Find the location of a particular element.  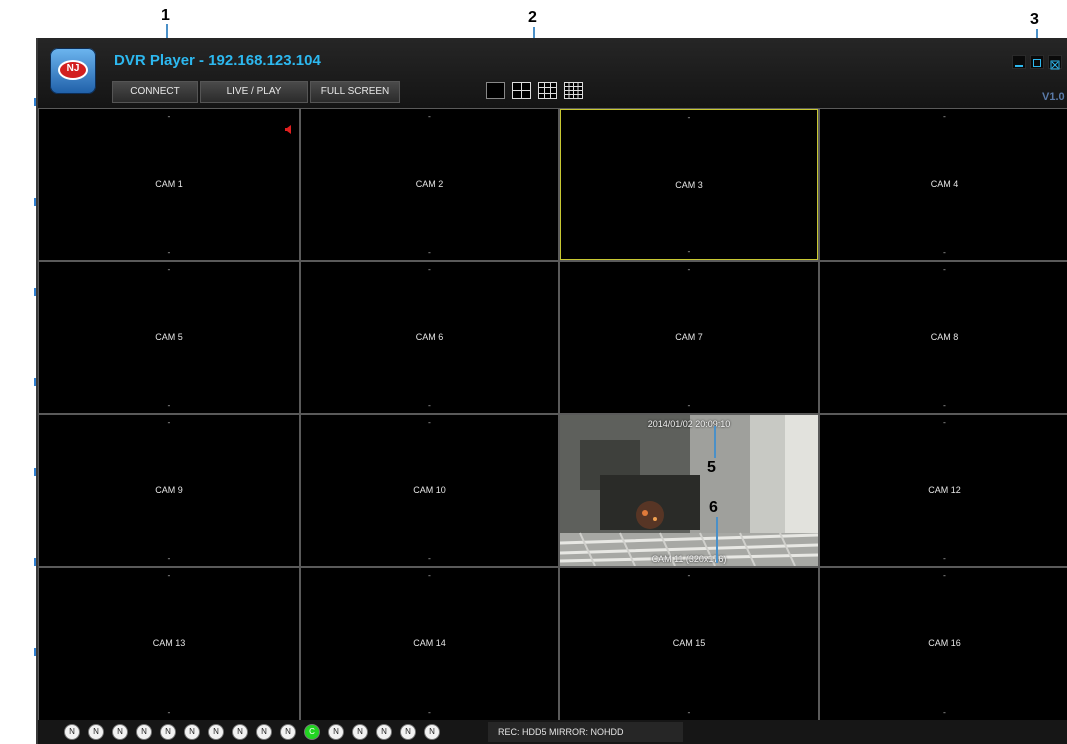

camera-label: CAM 8 is located at coordinates (944, 337).